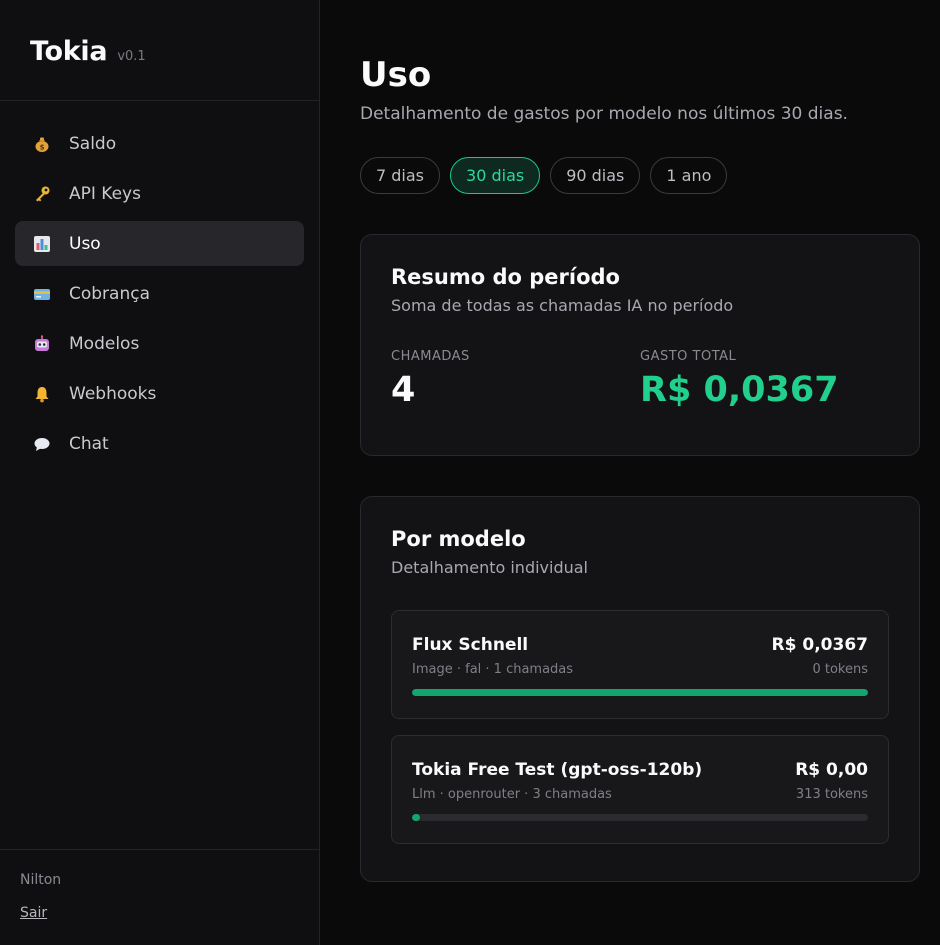 The height and width of the screenshot is (945, 940). I want to click on model-name: Tokia Free Test (gpt-oss-120b), so click(557, 770).